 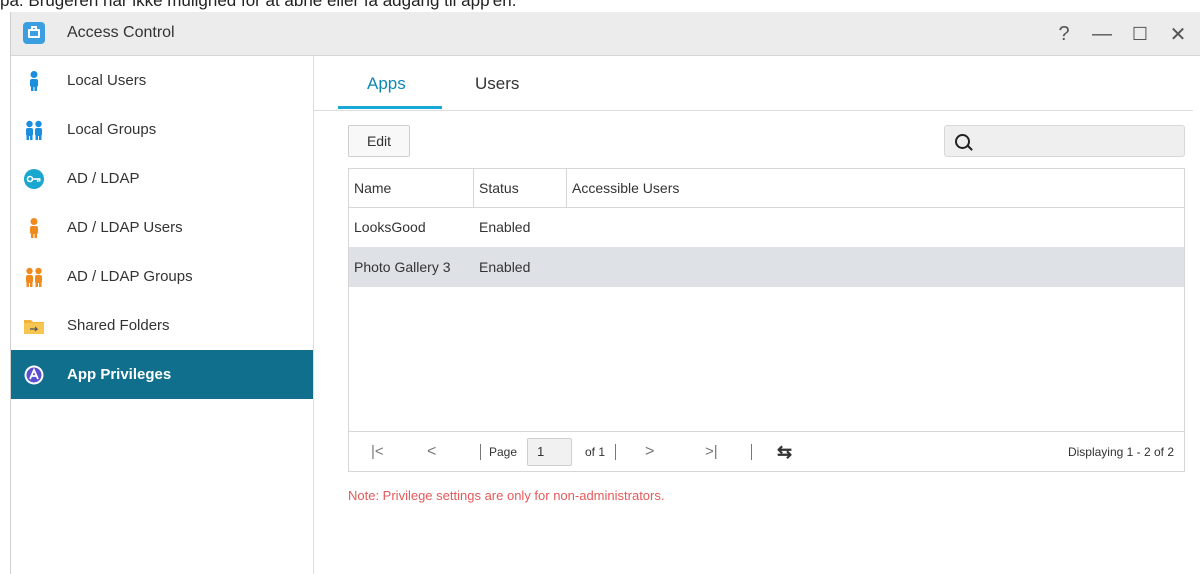 What do you see at coordinates (112, 129) in the screenshot?
I see `sidebar-item-label: Local Groups` at bounding box center [112, 129].